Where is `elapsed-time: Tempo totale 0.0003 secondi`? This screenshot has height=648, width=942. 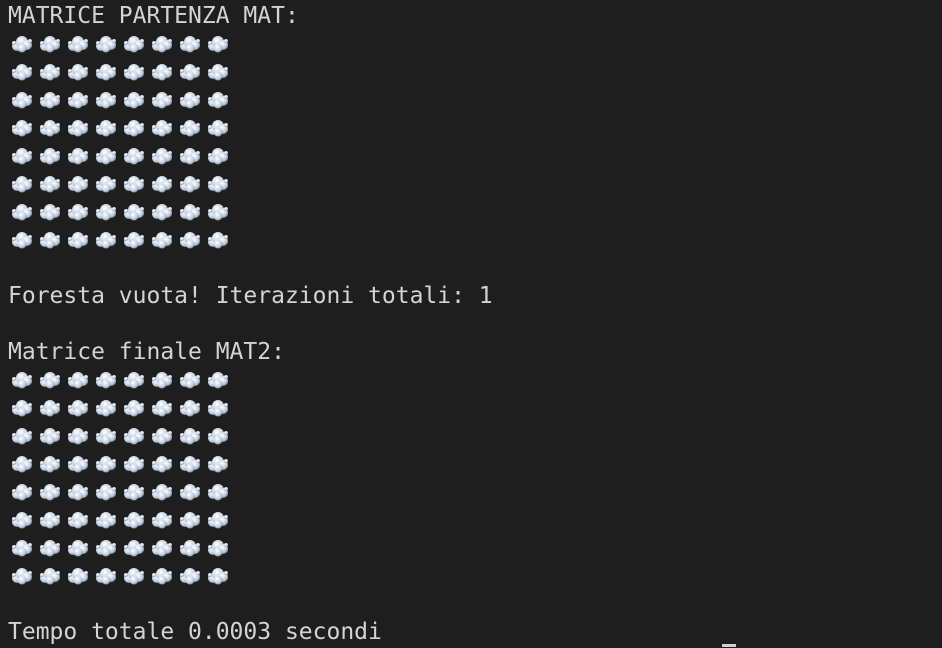
elapsed-time: Tempo totale 0.0003 secondi is located at coordinates (195, 632).